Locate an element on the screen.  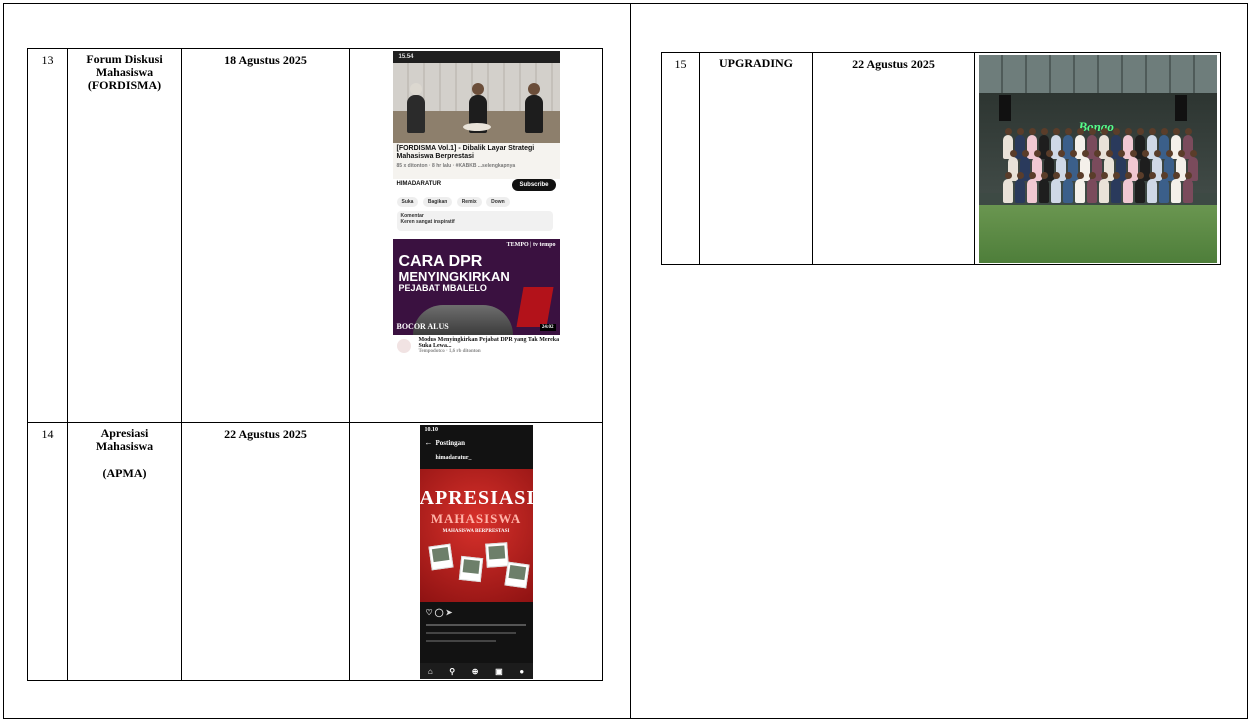
row-number: 14 is located at coordinates (47, 551).